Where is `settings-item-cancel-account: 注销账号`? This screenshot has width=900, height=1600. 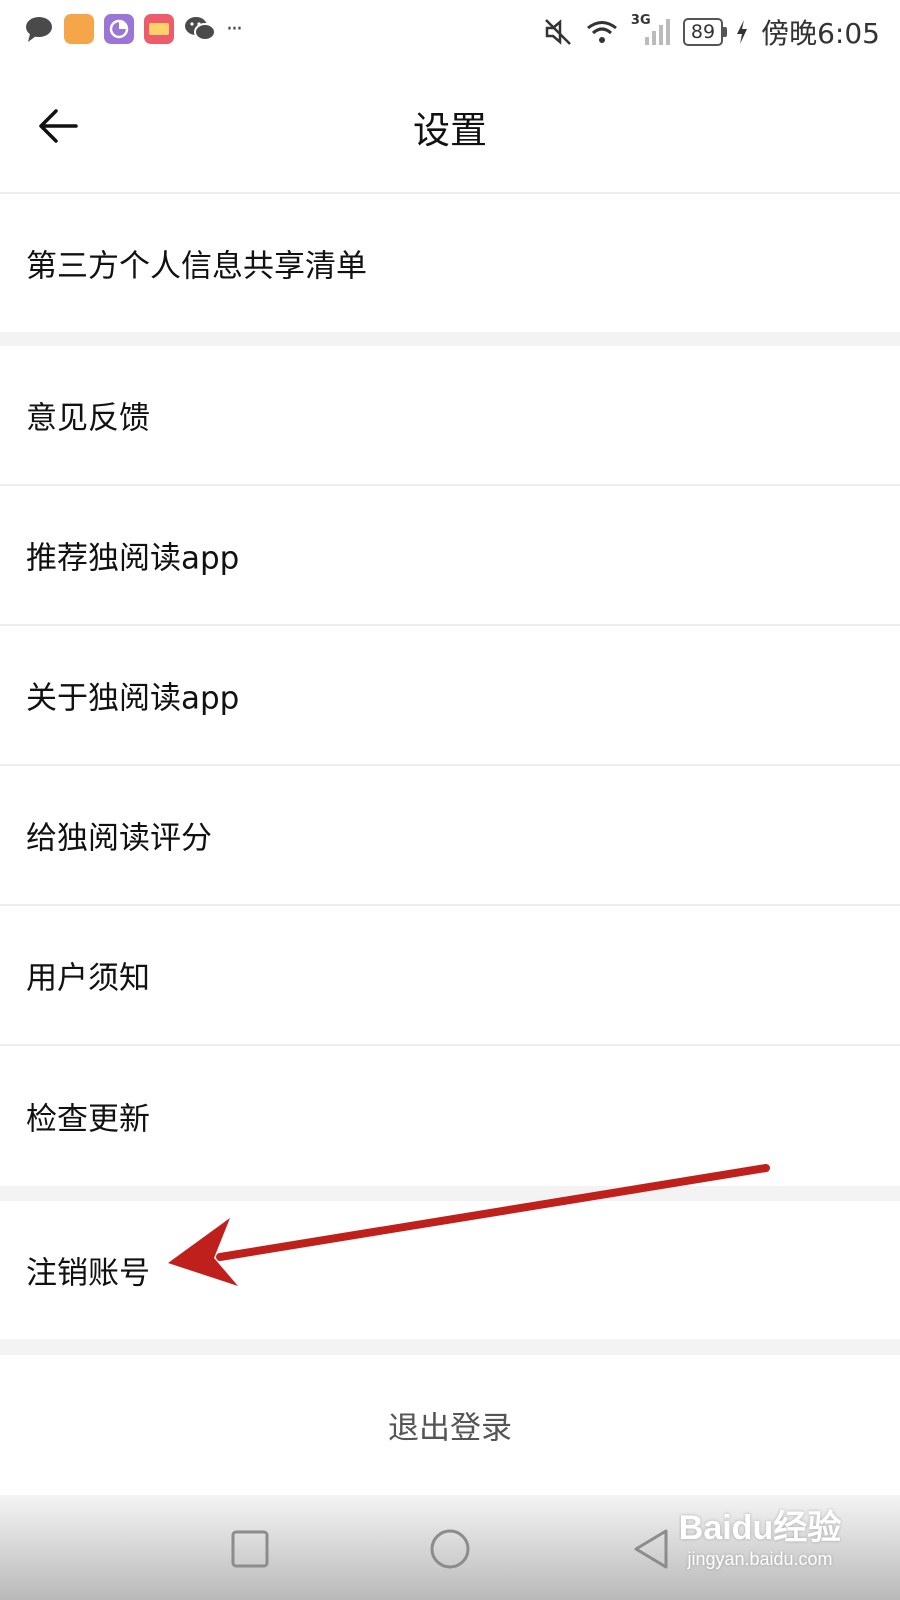 settings-item-cancel-account: 注销账号 is located at coordinates (450, 1270).